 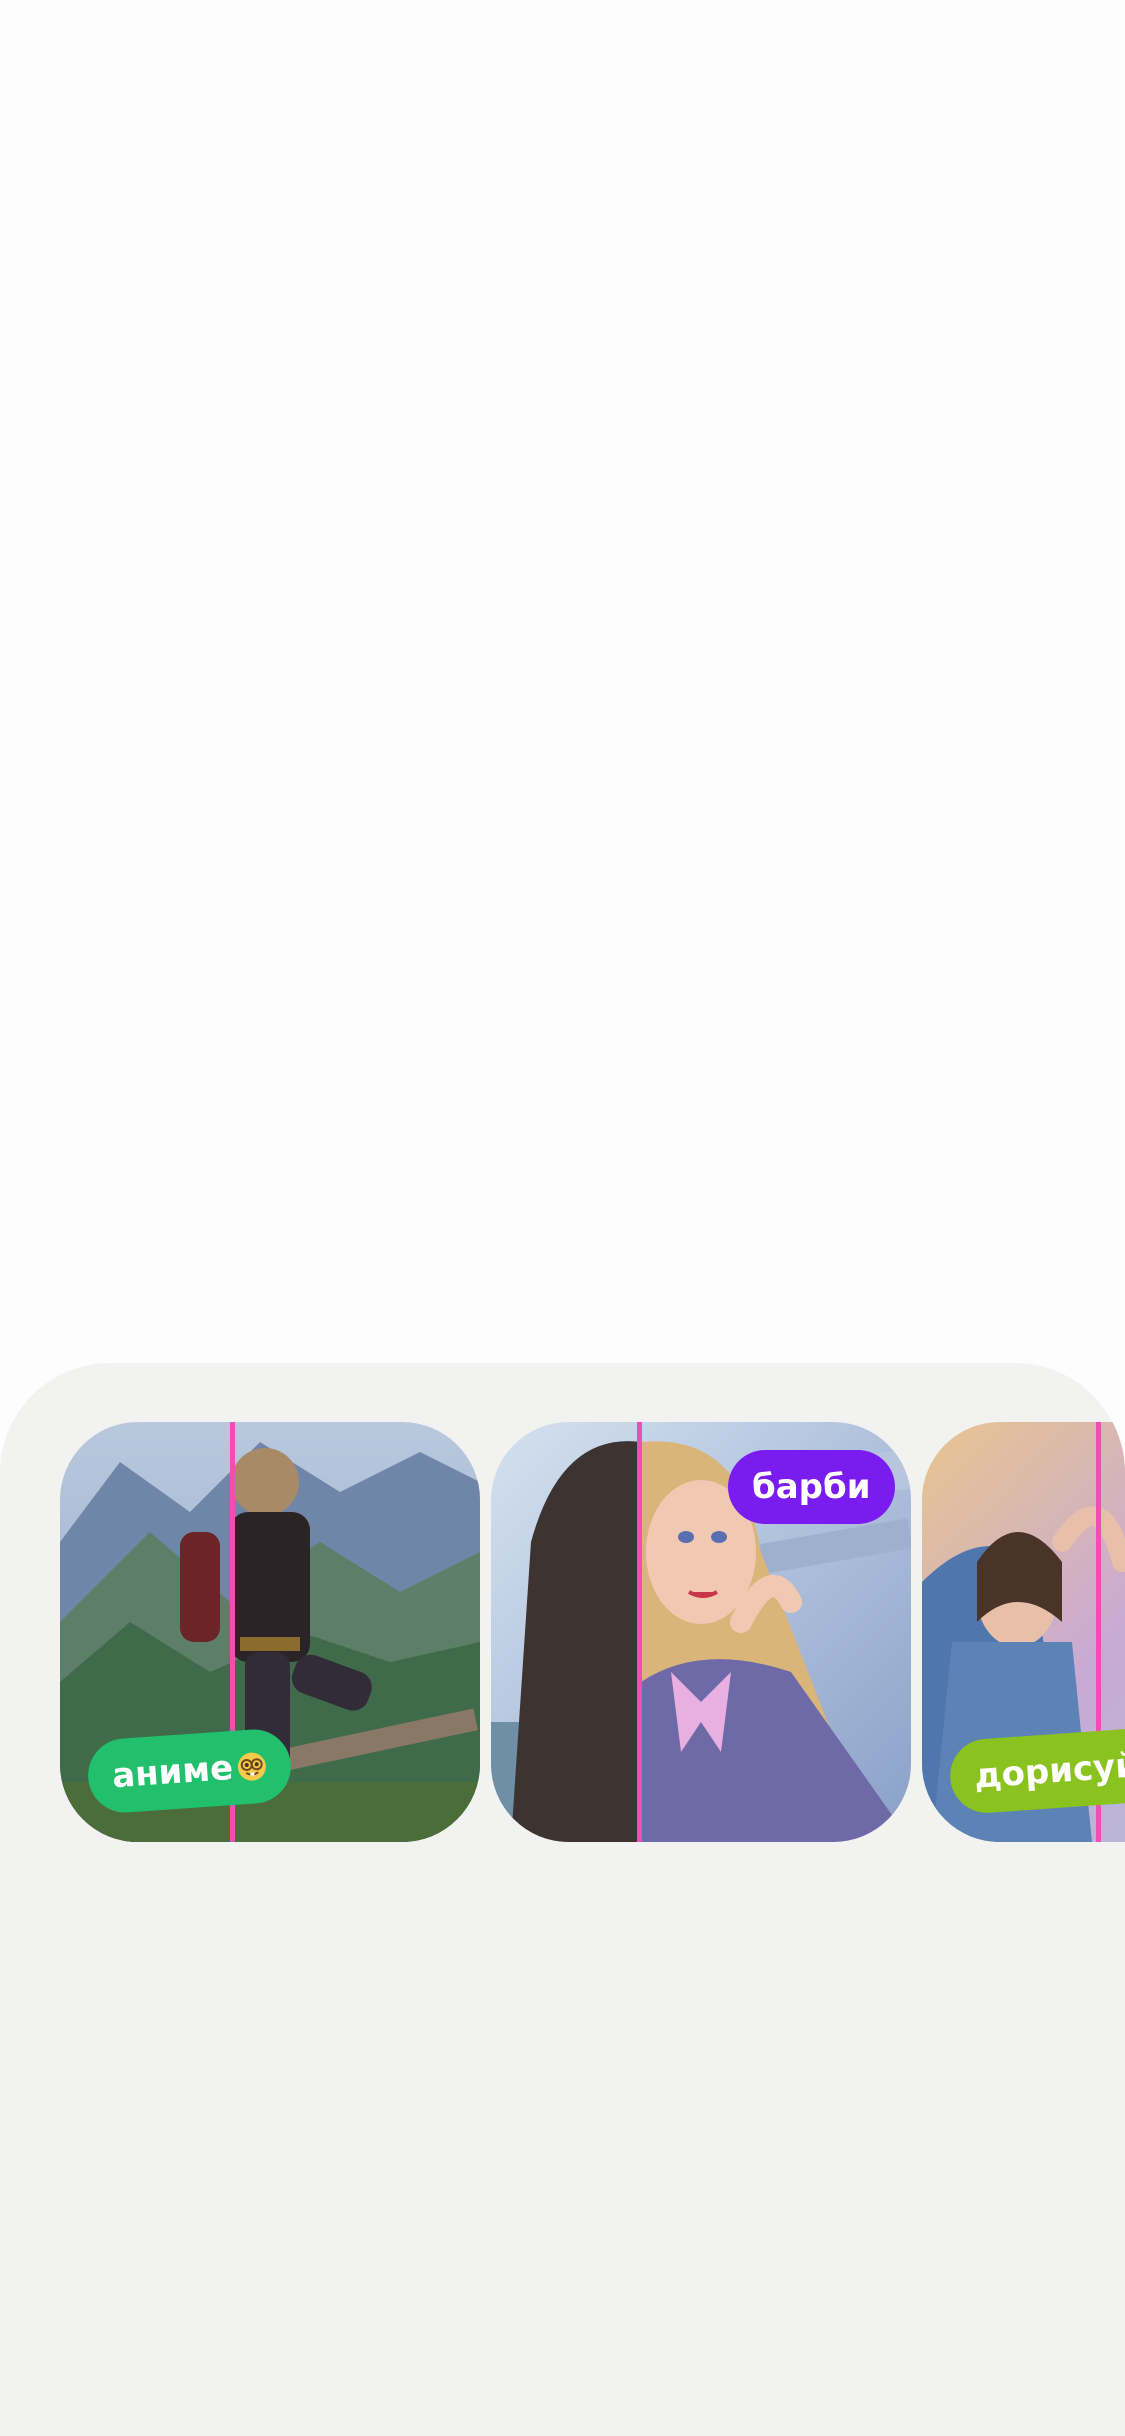 I want to click on filter-label-dorisuy: дорисуй, so click(x=1036, y=1771).